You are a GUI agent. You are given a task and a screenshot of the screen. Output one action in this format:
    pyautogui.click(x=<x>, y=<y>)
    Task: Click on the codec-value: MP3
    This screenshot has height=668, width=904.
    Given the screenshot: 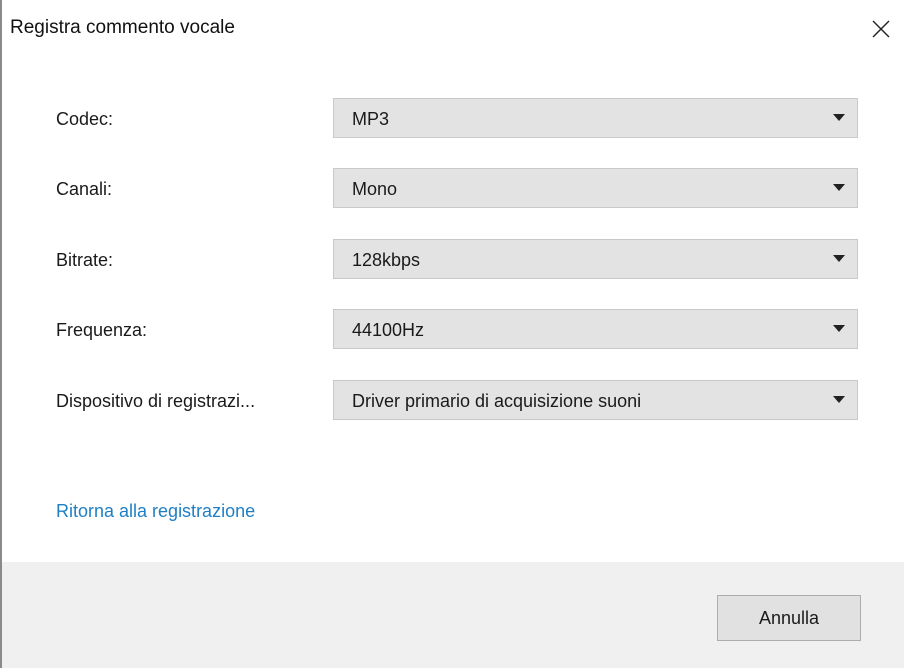 What is the action you would take?
    pyautogui.click(x=371, y=119)
    